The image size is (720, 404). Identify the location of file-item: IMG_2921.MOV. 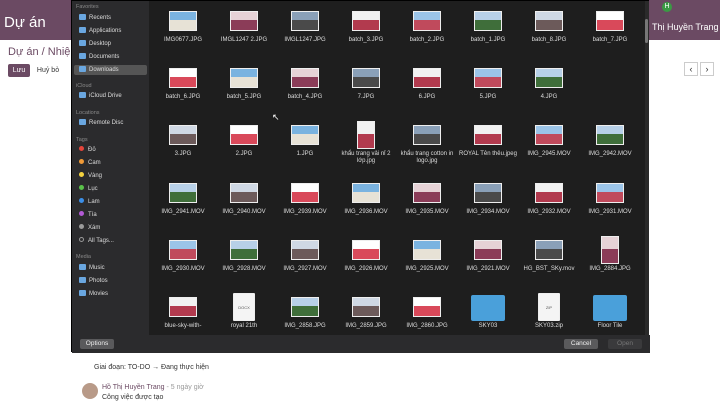
(488, 261).